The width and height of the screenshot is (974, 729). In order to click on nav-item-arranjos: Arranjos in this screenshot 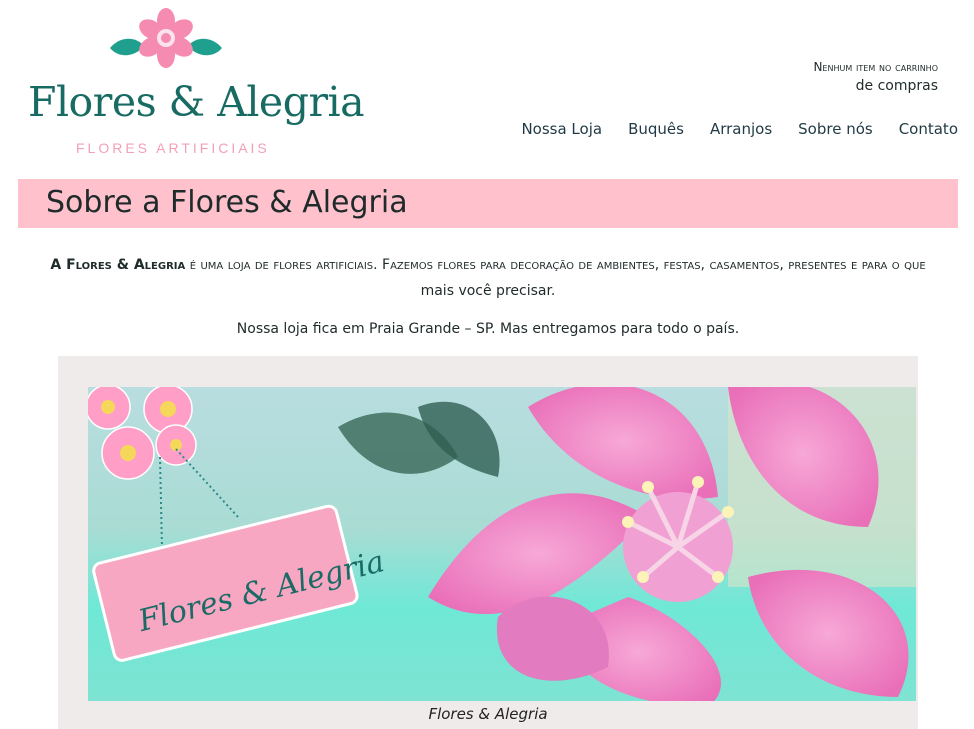, I will do `click(741, 129)`.